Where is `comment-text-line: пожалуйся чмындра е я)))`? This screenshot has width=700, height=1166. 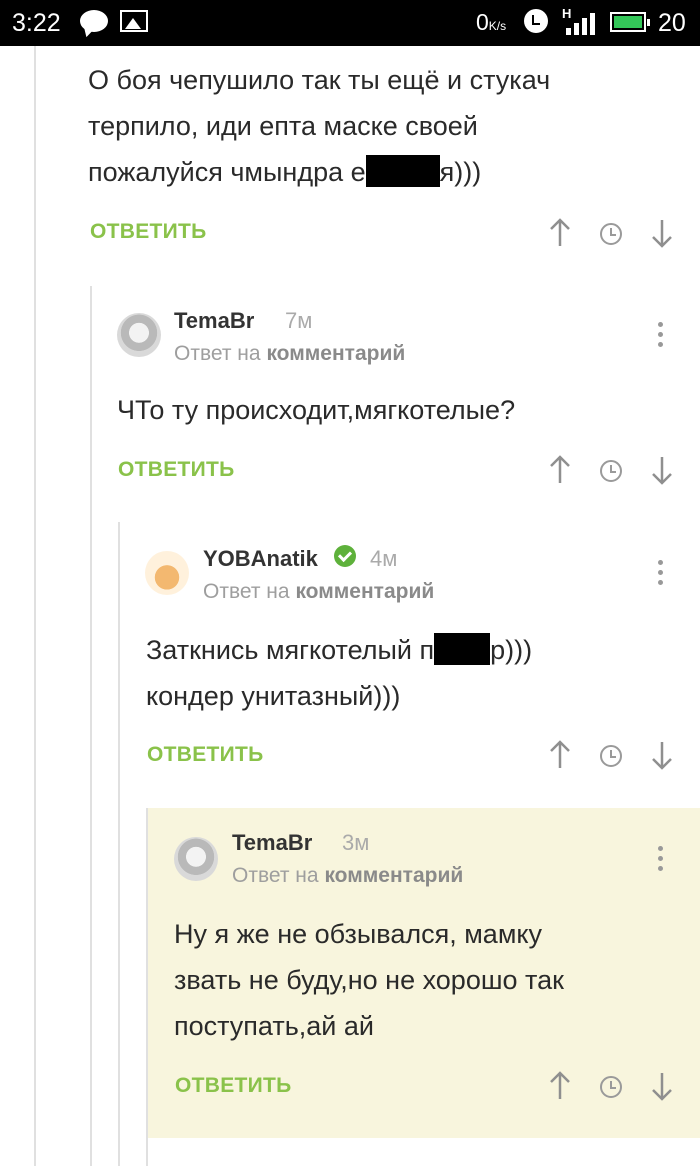 comment-text-line: пожалуйся чмындра е я))) is located at coordinates (319, 172).